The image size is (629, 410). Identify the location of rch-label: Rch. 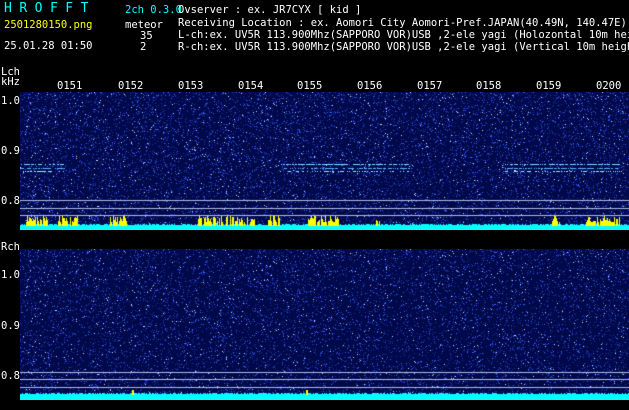
(10, 247).